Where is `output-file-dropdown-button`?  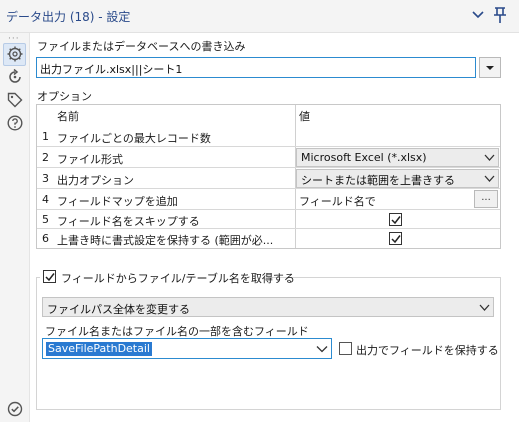 output-file-dropdown-button is located at coordinates (490, 67).